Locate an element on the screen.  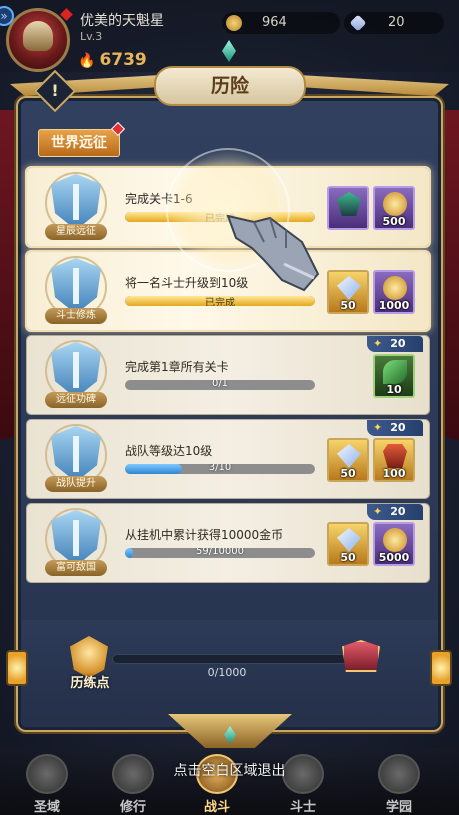
reward-item: 1000 is located at coordinates (394, 292).